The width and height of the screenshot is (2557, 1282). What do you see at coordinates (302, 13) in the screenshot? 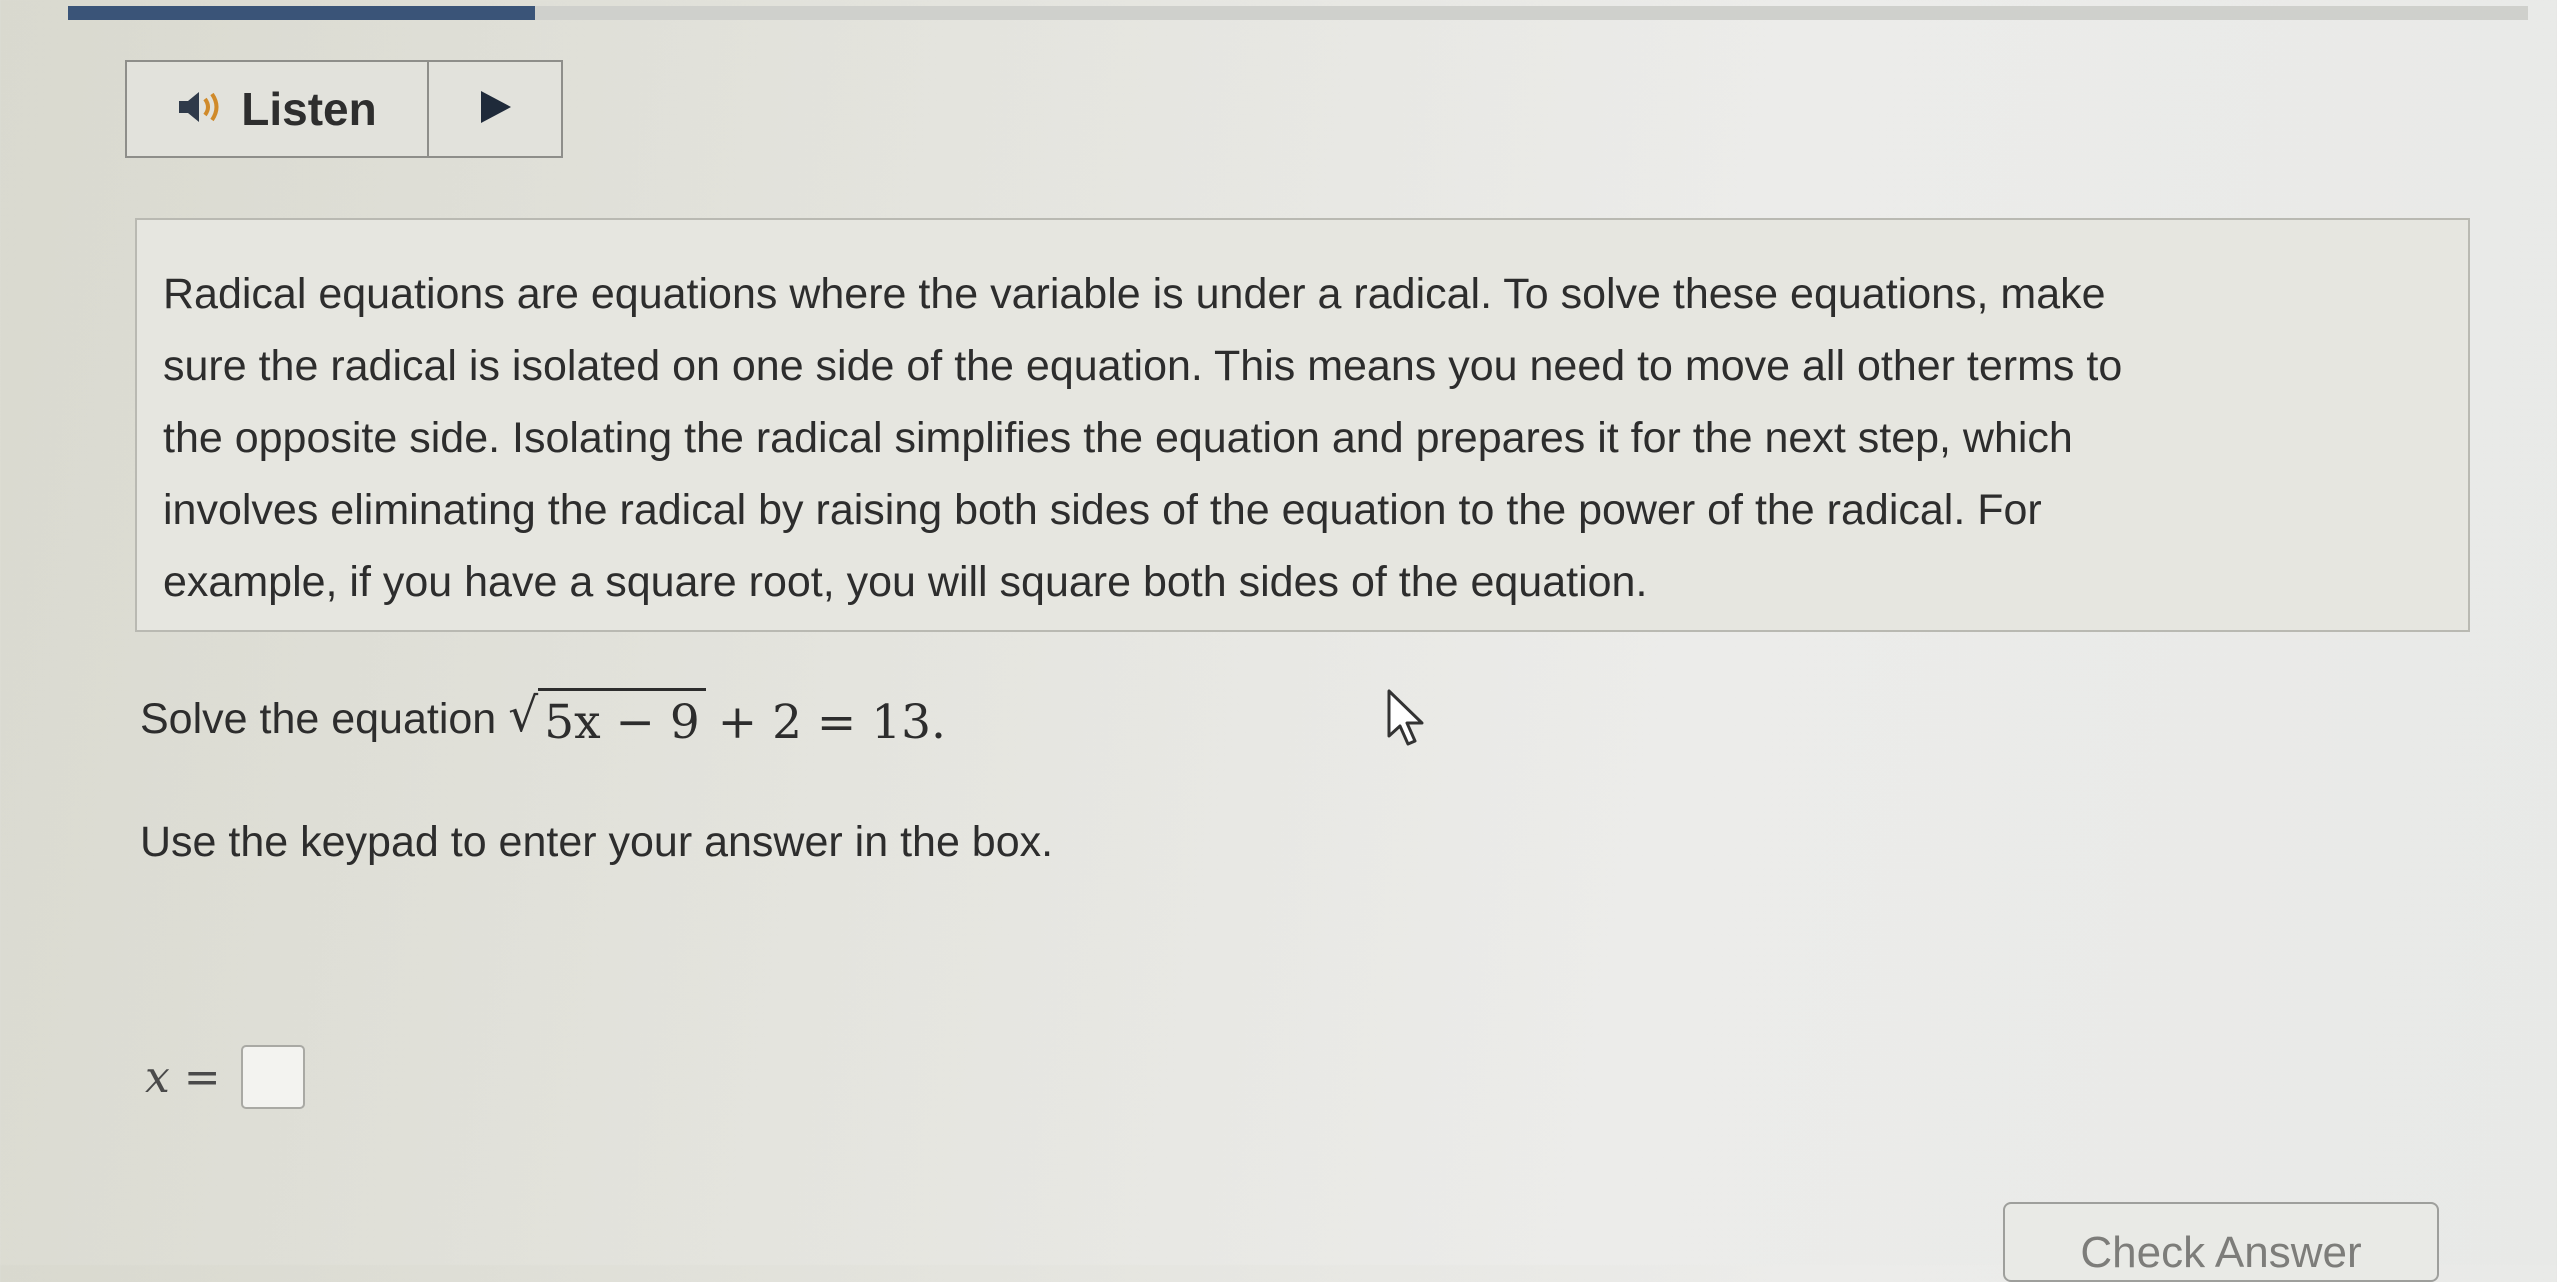
I see `progress-fill` at bounding box center [302, 13].